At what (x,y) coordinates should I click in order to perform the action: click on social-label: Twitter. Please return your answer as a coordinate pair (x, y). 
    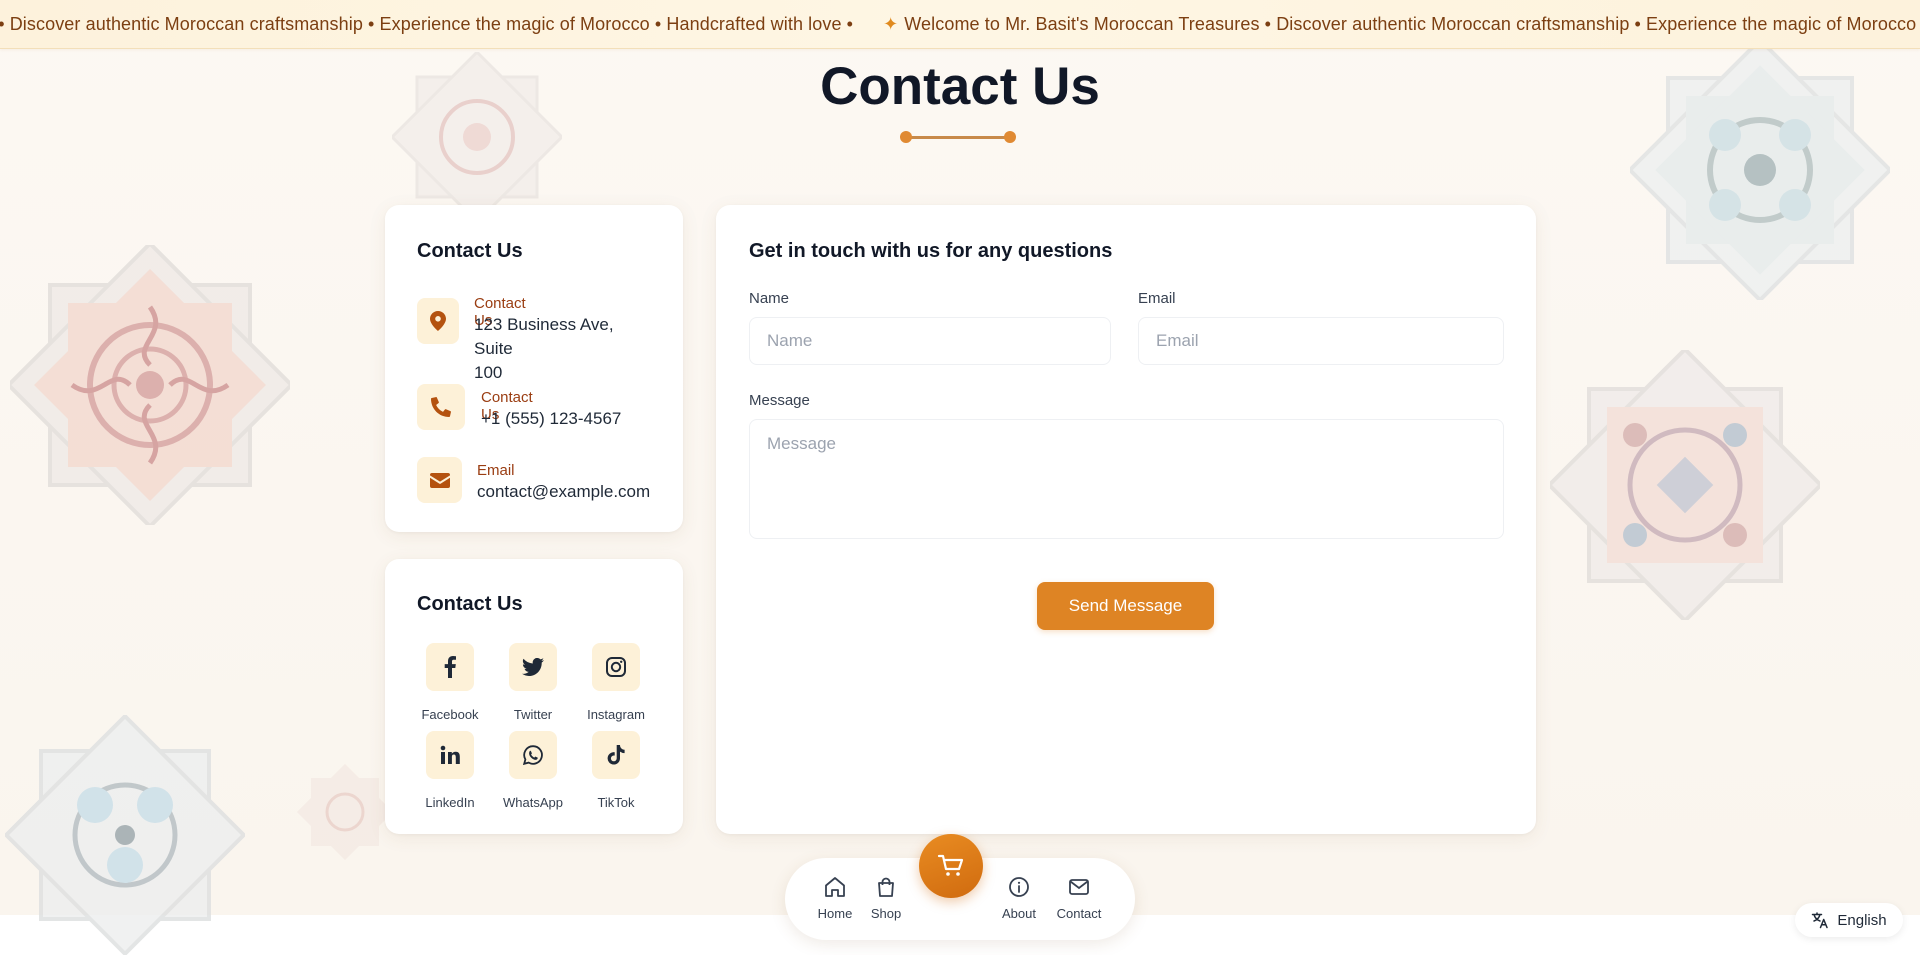
    Looking at the image, I should click on (533, 714).